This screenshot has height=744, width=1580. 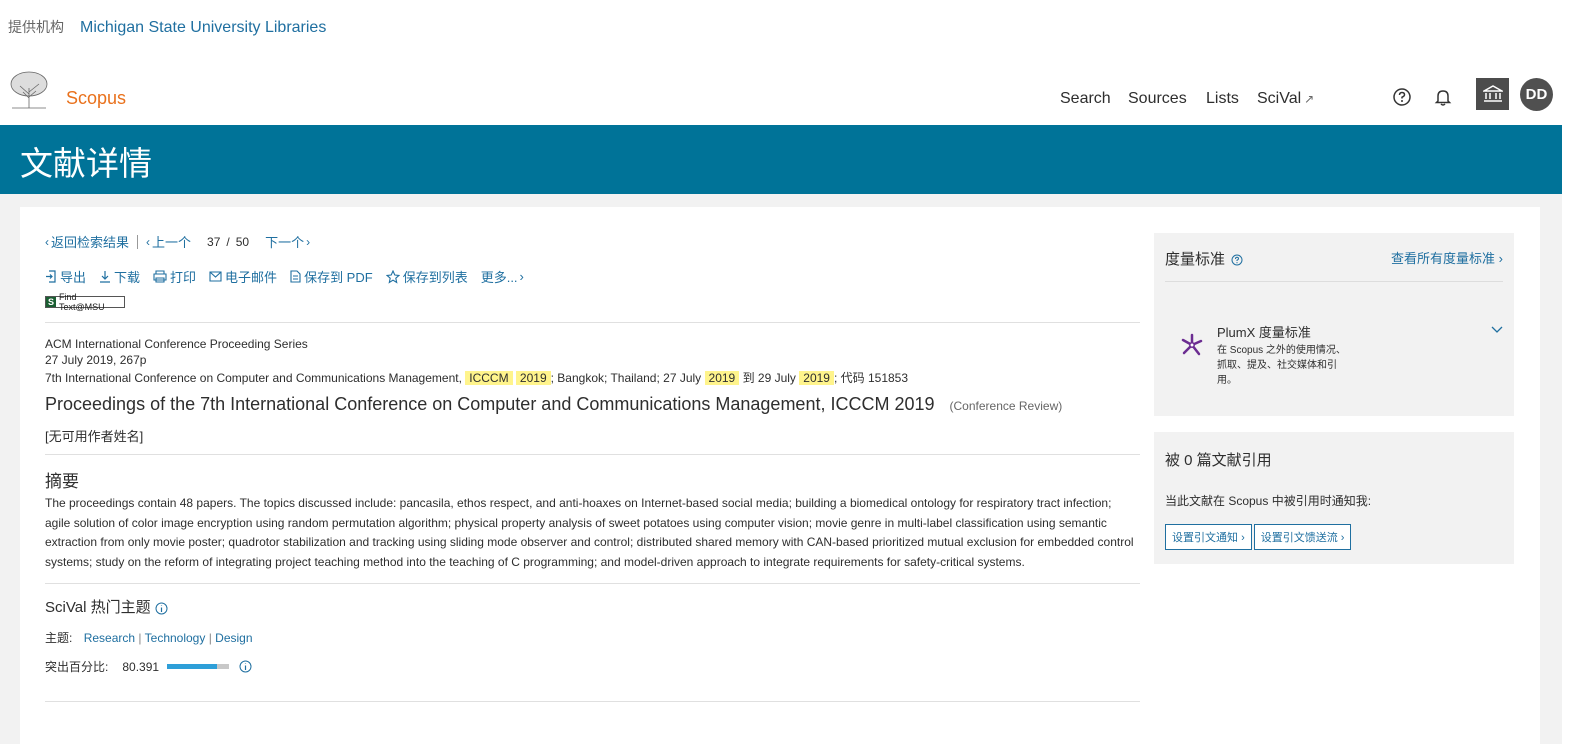 I want to click on export-icon, so click(x=51, y=276).